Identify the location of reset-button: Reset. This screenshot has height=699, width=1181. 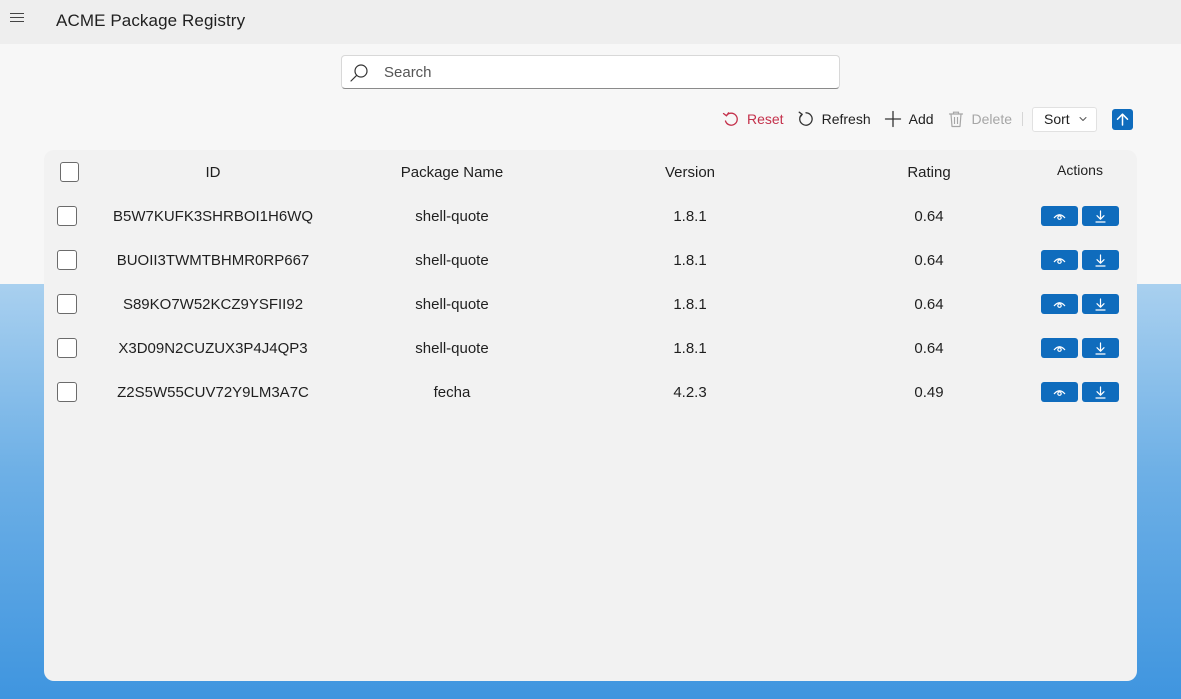
(752, 119).